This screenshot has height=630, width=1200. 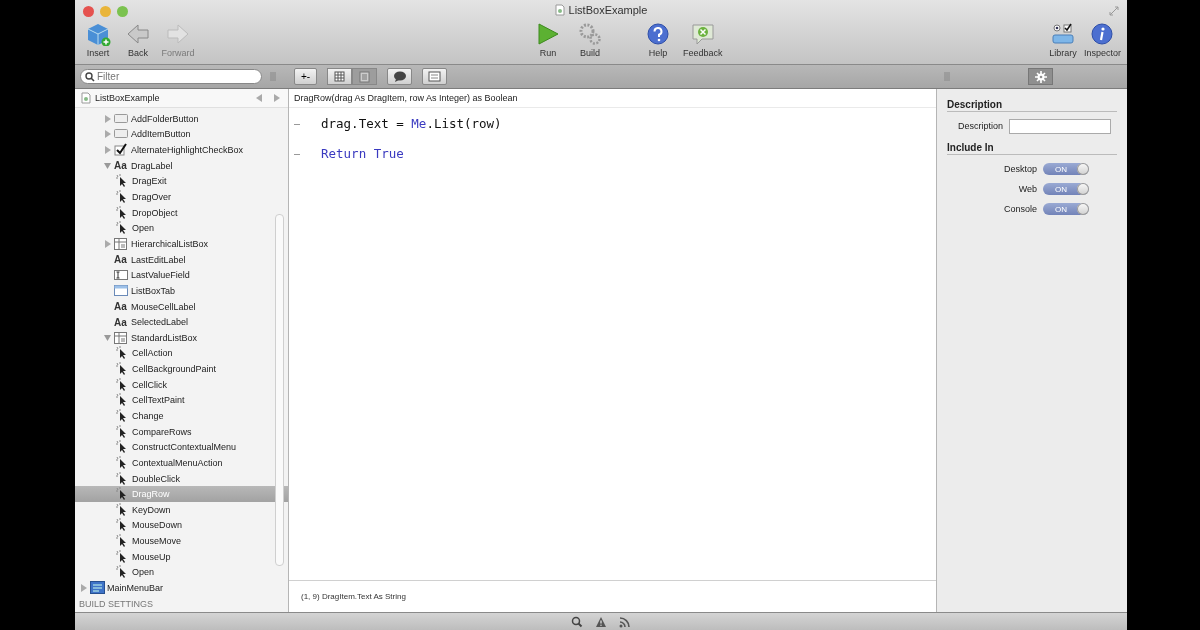 What do you see at coordinates (1114, 11) in the screenshot?
I see `fullscreen-icon` at bounding box center [1114, 11].